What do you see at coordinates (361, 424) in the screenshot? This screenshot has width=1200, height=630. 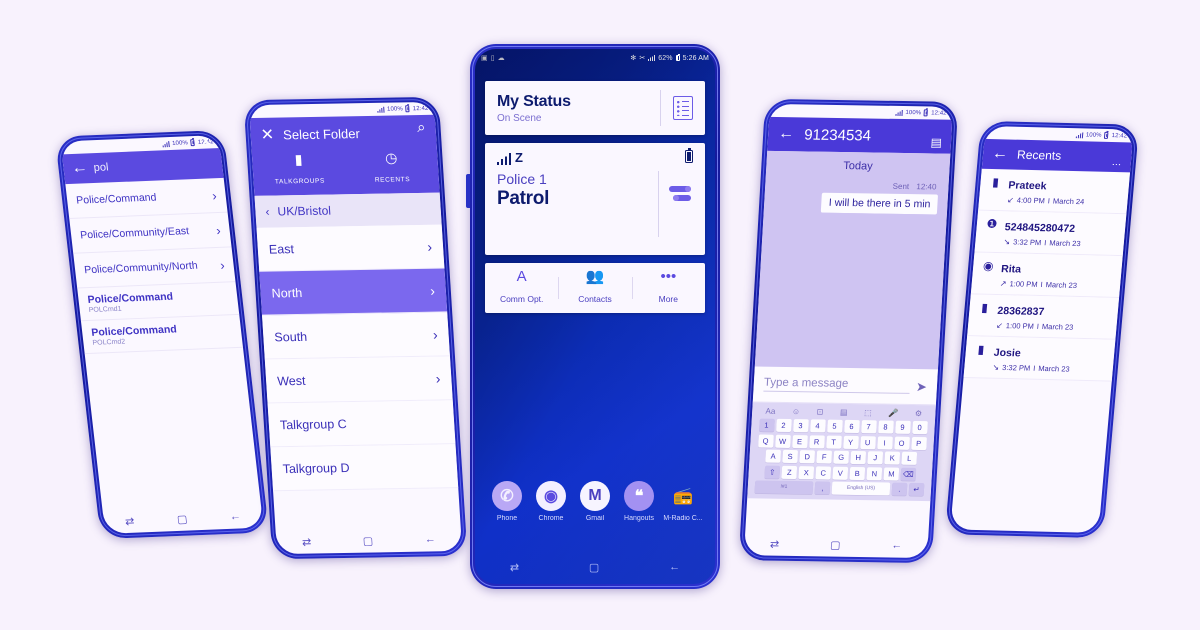 I see `folder-item: Talkgroup C` at bounding box center [361, 424].